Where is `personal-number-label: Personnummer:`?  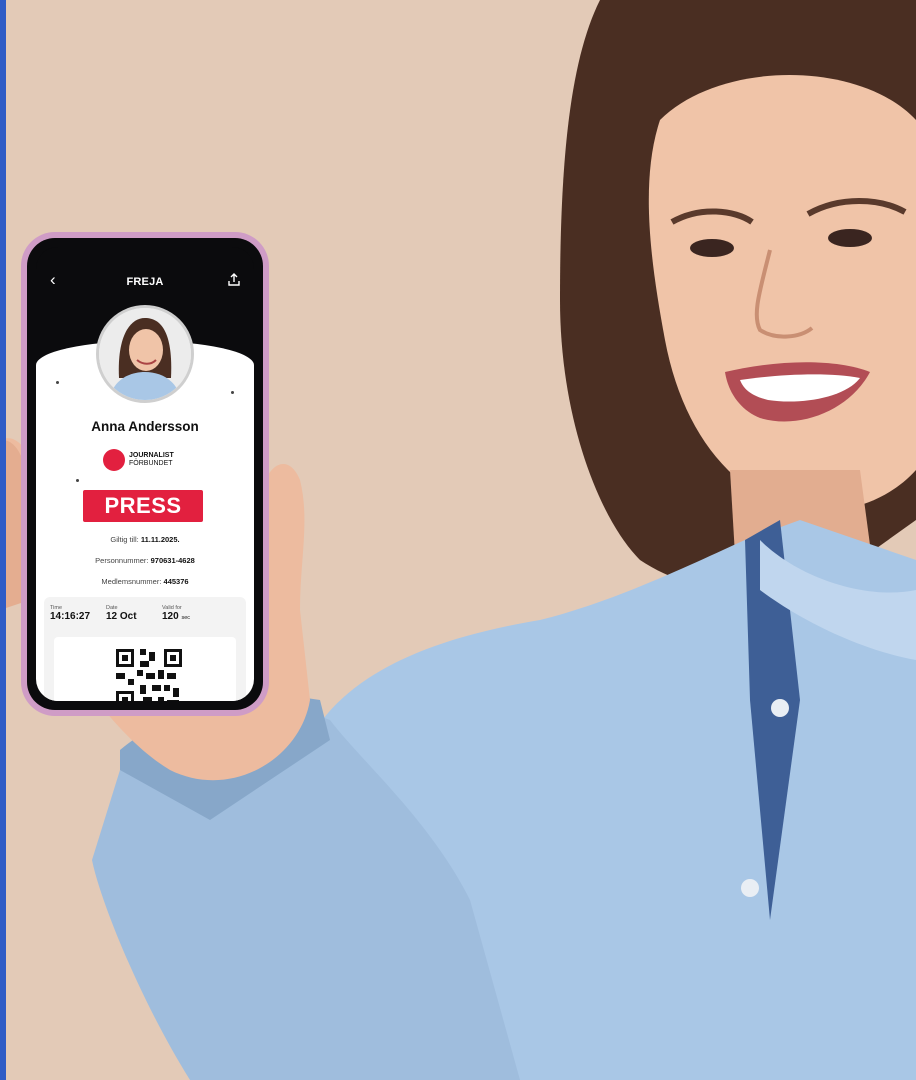
personal-number-label: Personnummer: is located at coordinates (122, 560).